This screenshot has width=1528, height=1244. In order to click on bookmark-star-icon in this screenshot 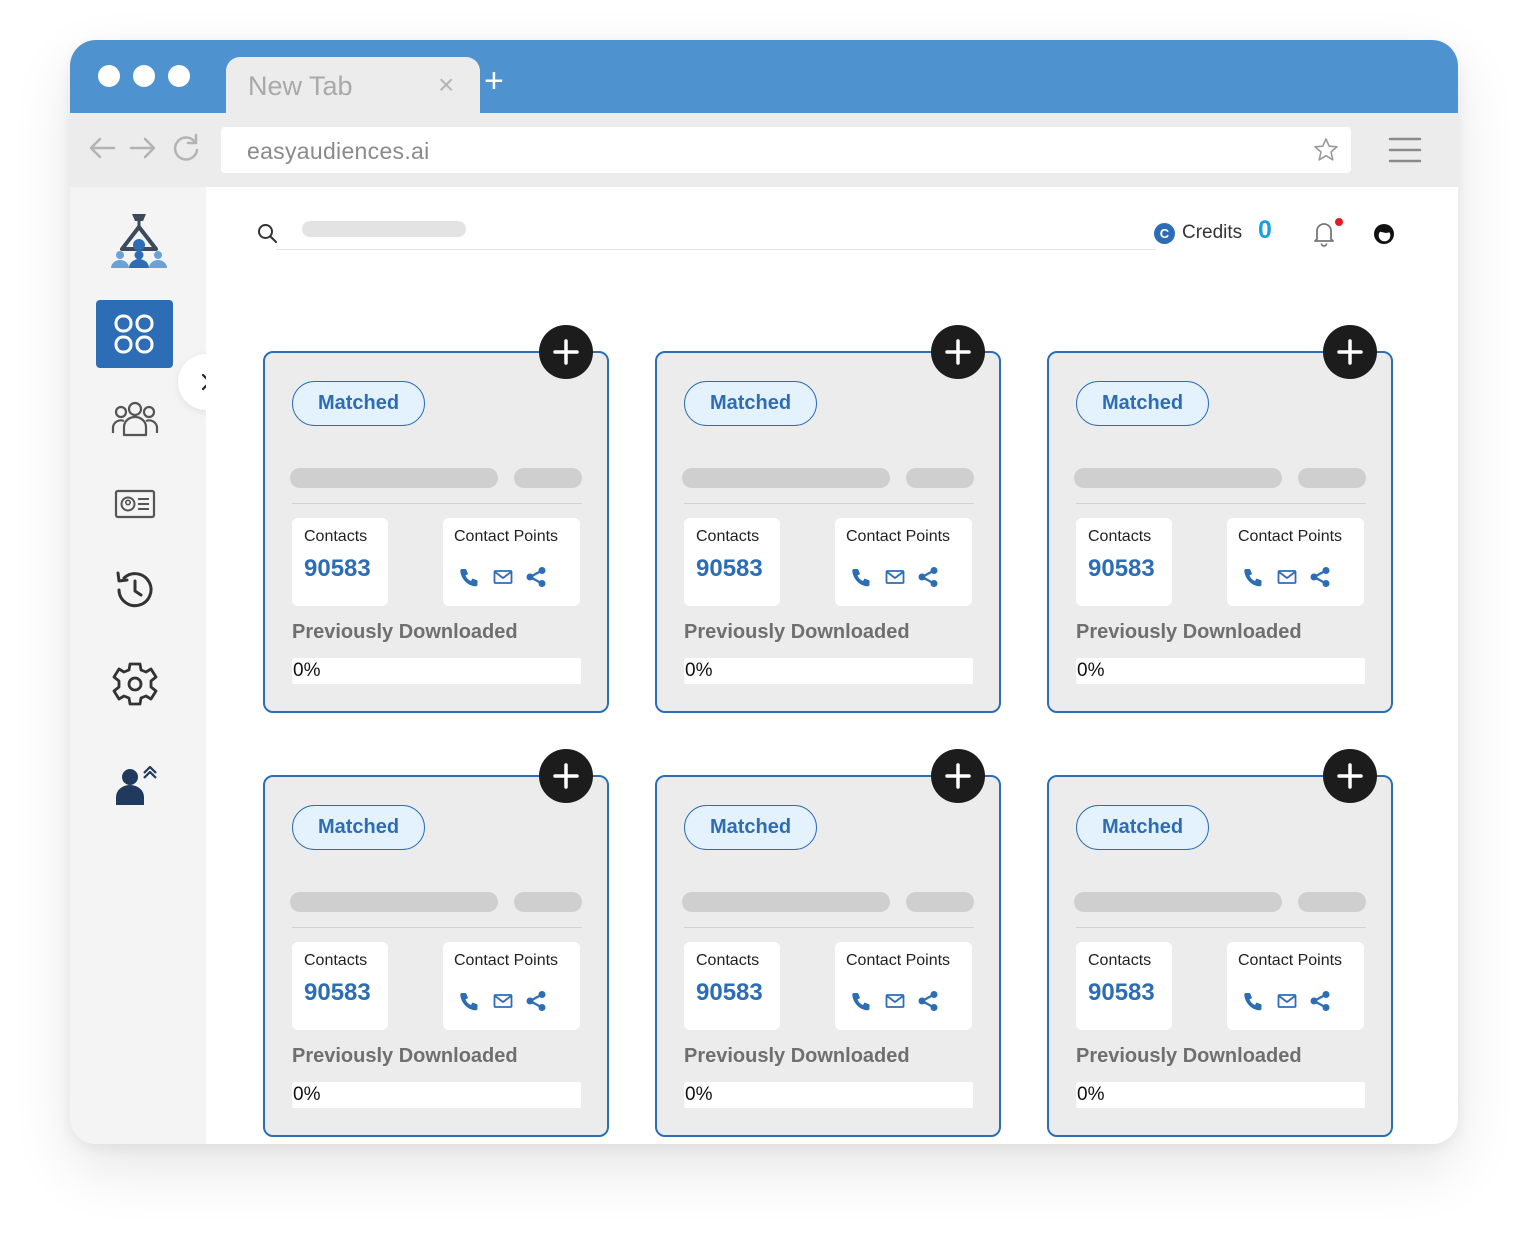, I will do `click(1326, 150)`.